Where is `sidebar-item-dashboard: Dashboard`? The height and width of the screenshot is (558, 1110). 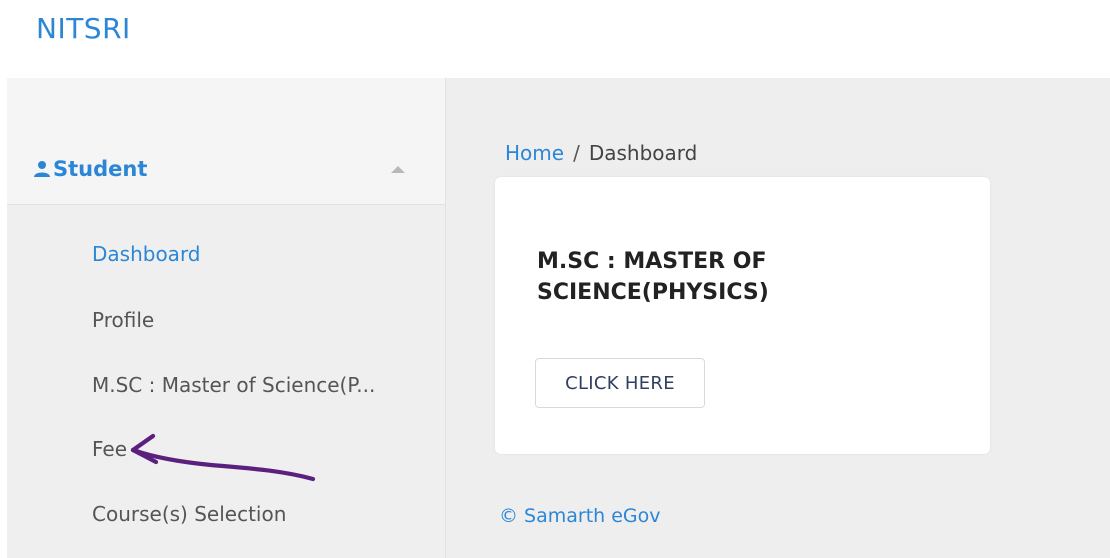
sidebar-item-dashboard: Dashboard is located at coordinates (146, 254).